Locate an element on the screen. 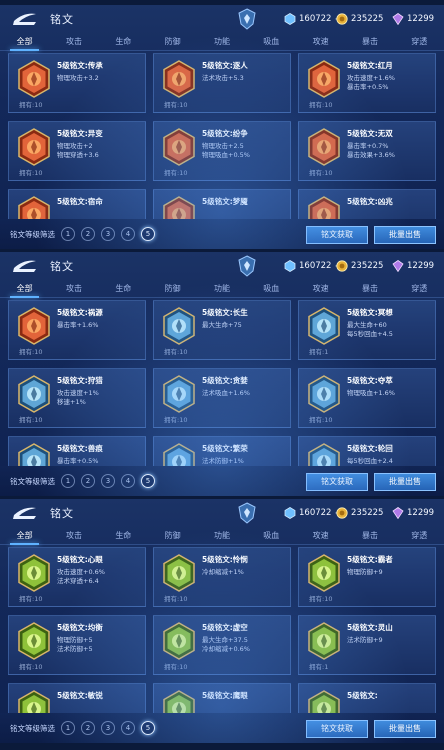  inscription-card: 5级铭文:无双 暴击率+0.7% 暴击效果+3.6% 拥有:10 is located at coordinates (367, 151).